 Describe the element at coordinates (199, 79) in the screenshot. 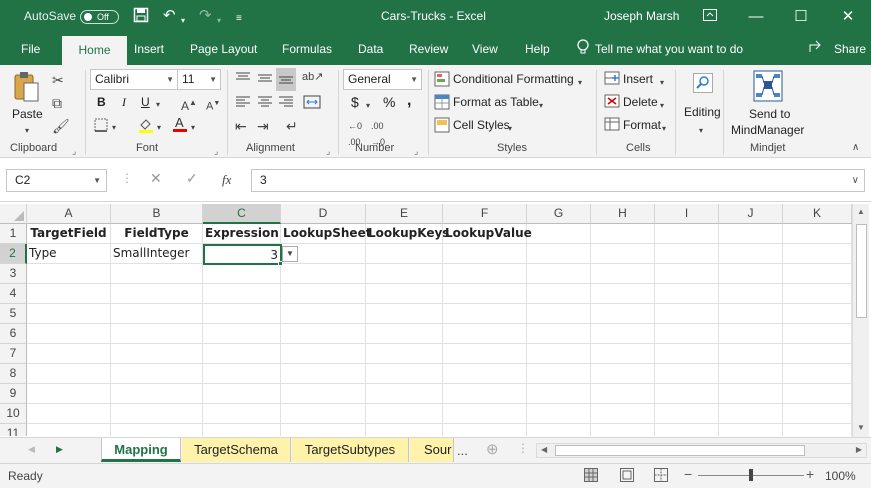

I see `font-size-select: 11 ▼` at that location.